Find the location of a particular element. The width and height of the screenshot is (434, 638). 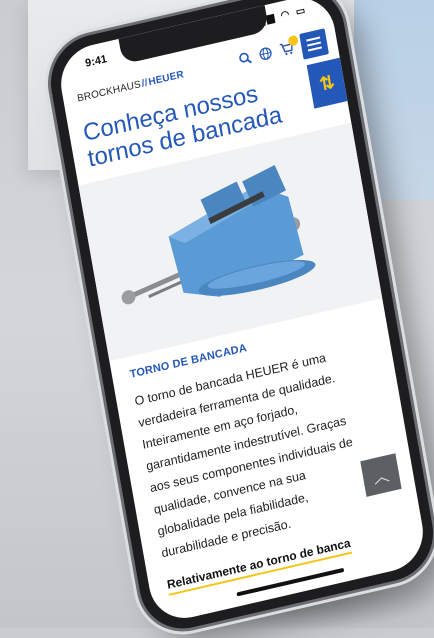

menu-icon is located at coordinates (314, 44).